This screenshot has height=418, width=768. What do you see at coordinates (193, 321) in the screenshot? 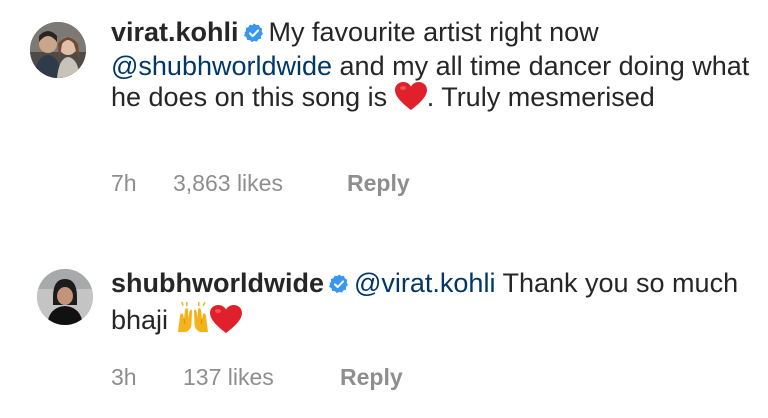
I see `raising-hands-emoji-icon` at bounding box center [193, 321].